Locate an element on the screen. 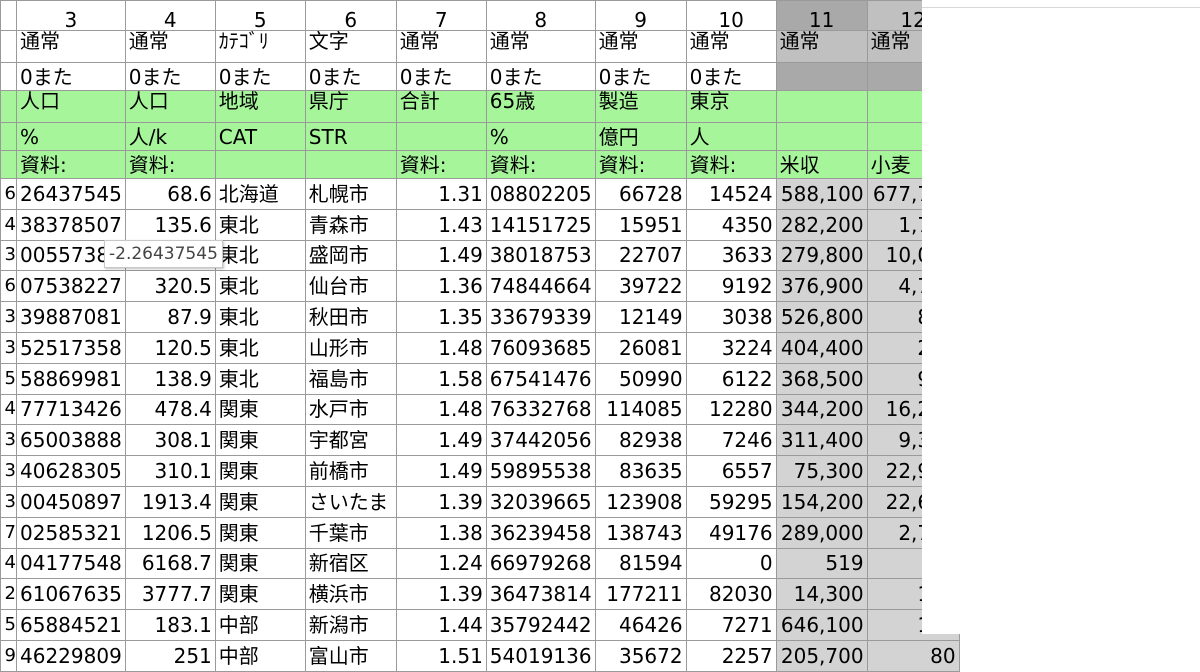 This screenshot has width=1200, height=672. header-num-cell: 11 is located at coordinates (821, 15).